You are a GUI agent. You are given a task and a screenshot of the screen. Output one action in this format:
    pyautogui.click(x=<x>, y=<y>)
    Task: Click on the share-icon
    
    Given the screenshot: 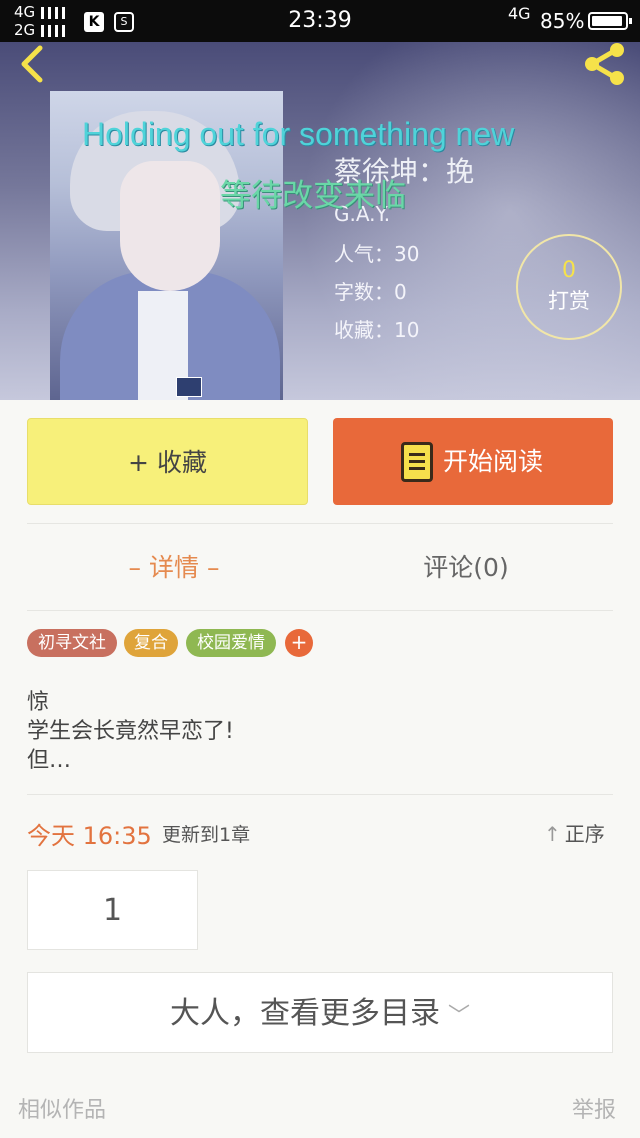 What is the action you would take?
    pyautogui.click(x=604, y=64)
    